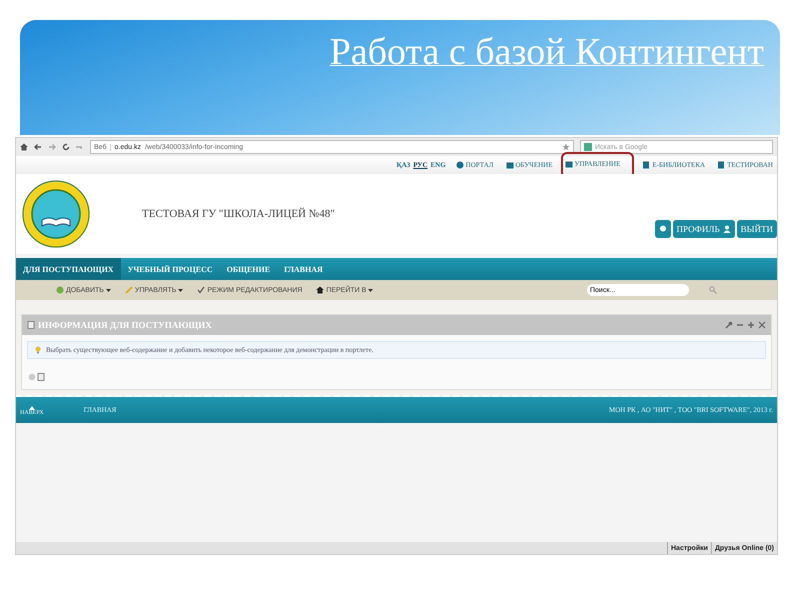 The height and width of the screenshot is (600, 800). Describe the element at coordinates (38, 350) in the screenshot. I see `lightbulb-icon` at that location.